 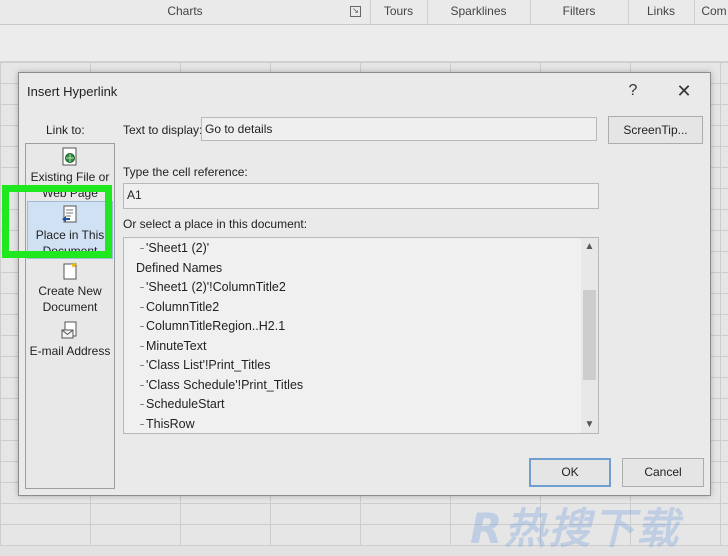 What do you see at coordinates (182, 404) in the screenshot?
I see `tree-item: ScheduleStart` at bounding box center [182, 404].